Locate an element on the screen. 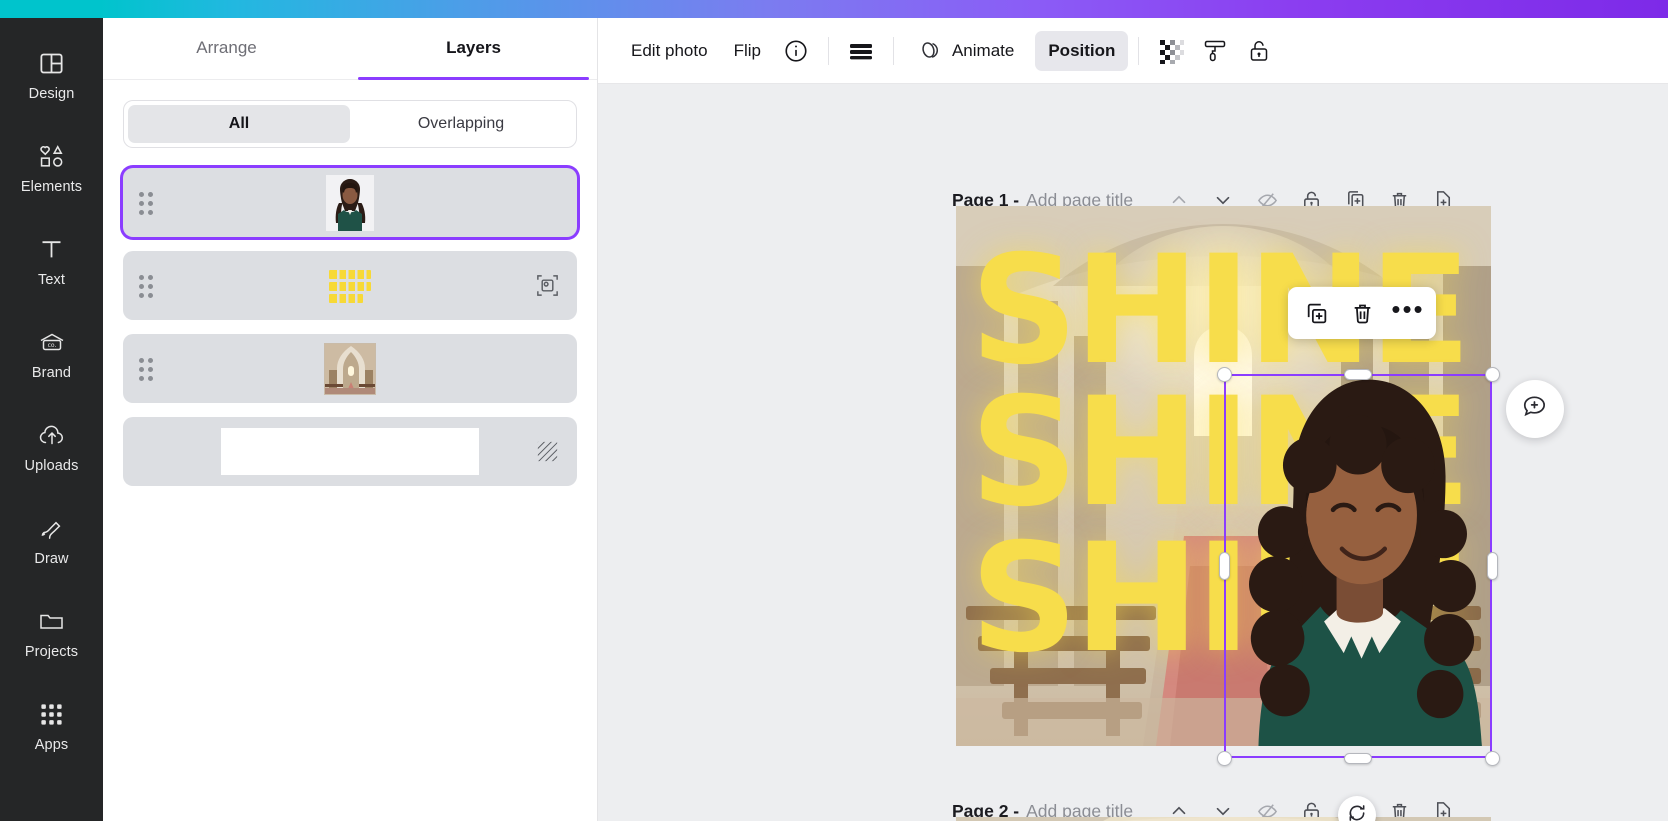 The height and width of the screenshot is (821, 1668). filter-label: All is located at coordinates (239, 123).